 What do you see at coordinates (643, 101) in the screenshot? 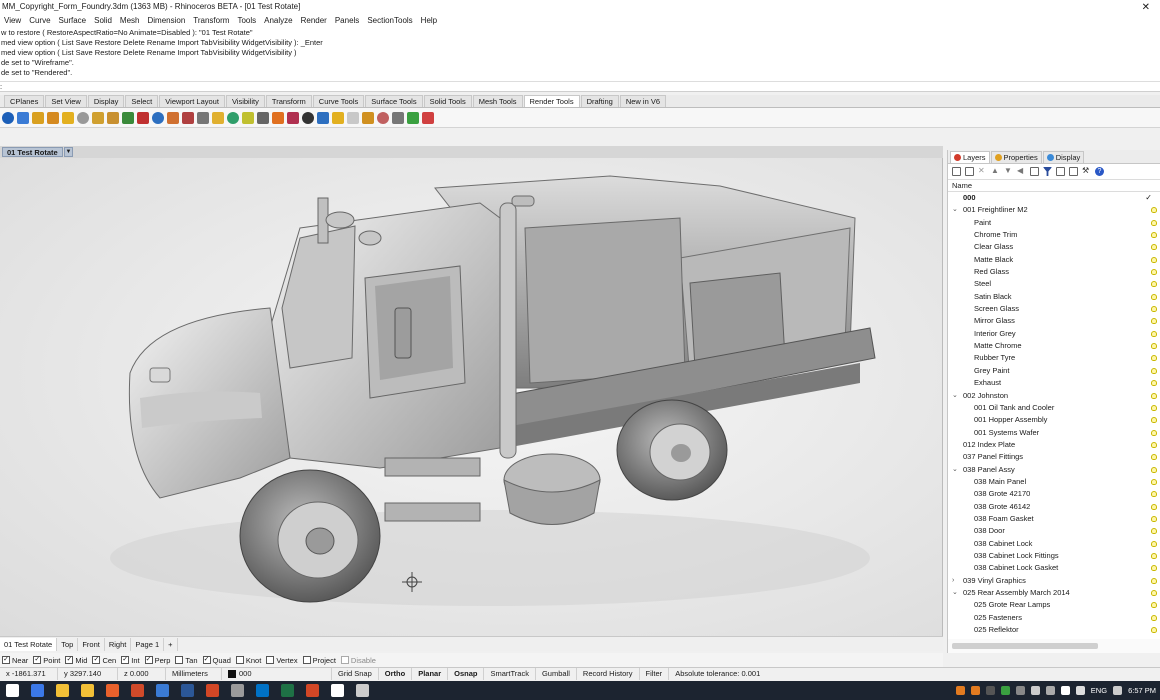
I see `tab-new-in-v6: New in V6` at bounding box center [643, 101].